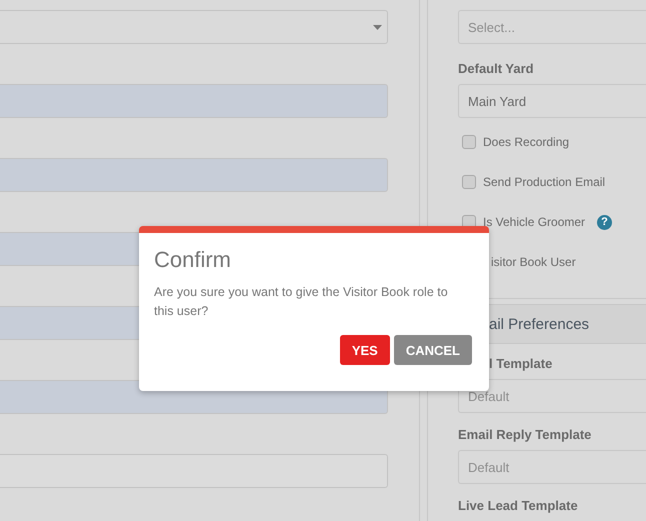 Image resolution: width=646 pixels, height=521 pixels. What do you see at coordinates (534, 222) in the screenshot?
I see `checkbox-label: Is Vehicle Groomer` at bounding box center [534, 222].